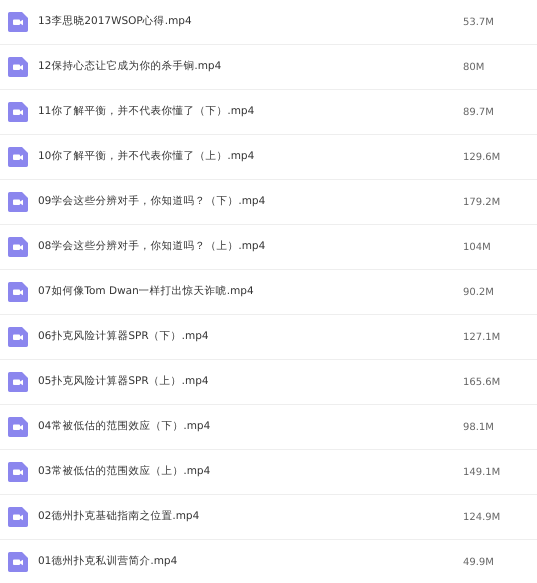  I want to click on file-size: 129.6M, so click(481, 157).